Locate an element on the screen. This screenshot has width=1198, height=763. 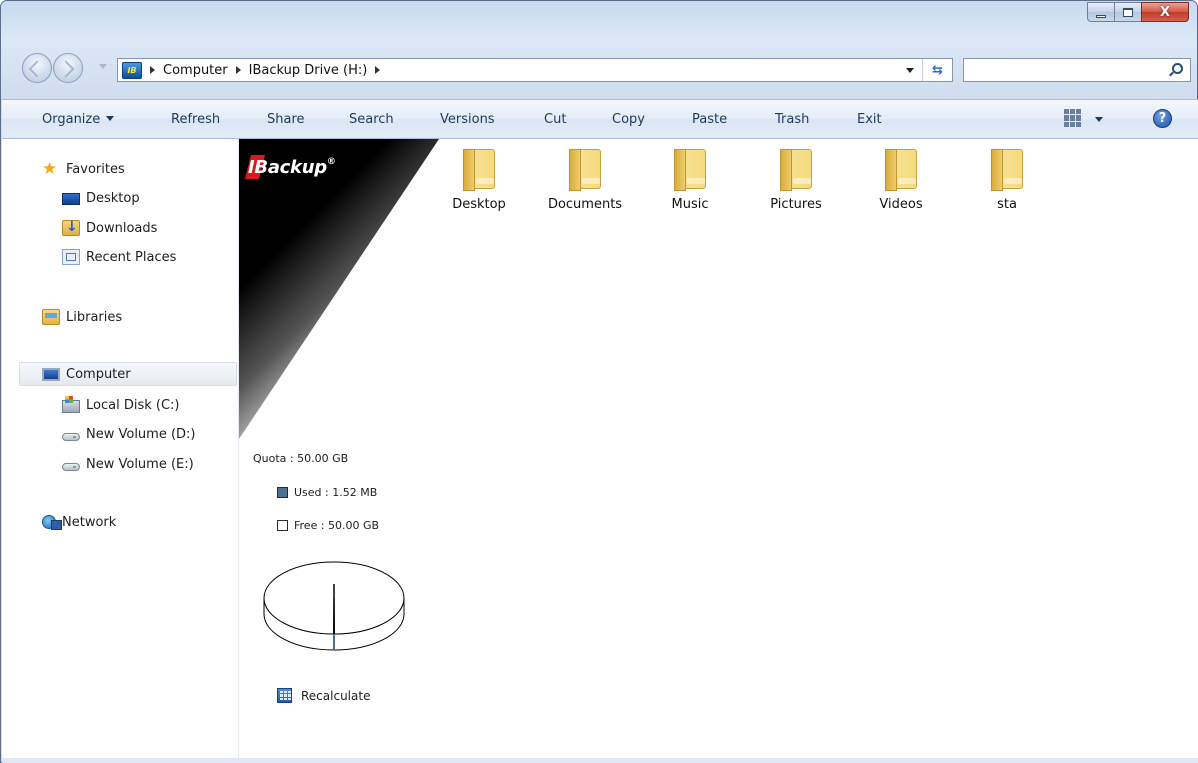
cut-button: Cut is located at coordinates (555, 119).